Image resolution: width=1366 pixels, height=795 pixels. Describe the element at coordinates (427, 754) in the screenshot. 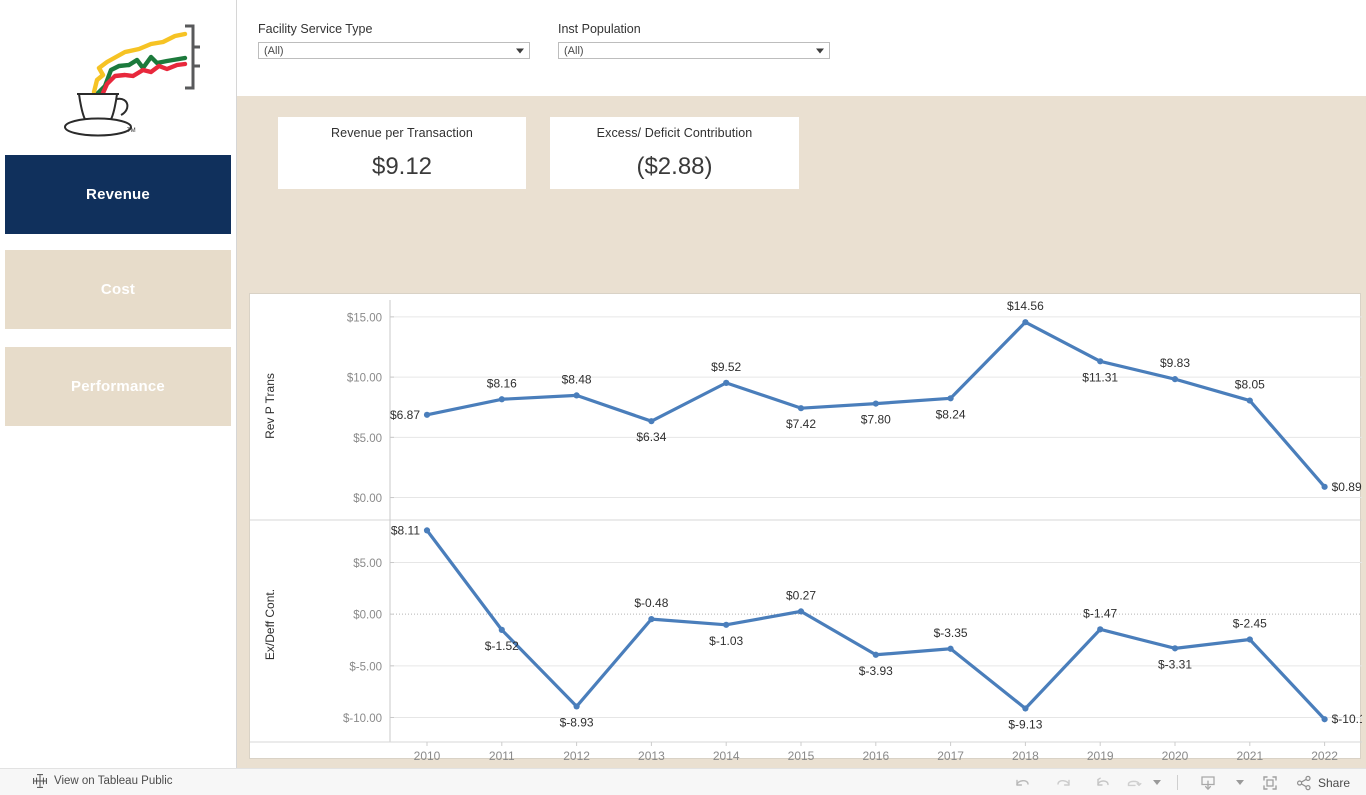

I see `svg-text: 2010` at that location.